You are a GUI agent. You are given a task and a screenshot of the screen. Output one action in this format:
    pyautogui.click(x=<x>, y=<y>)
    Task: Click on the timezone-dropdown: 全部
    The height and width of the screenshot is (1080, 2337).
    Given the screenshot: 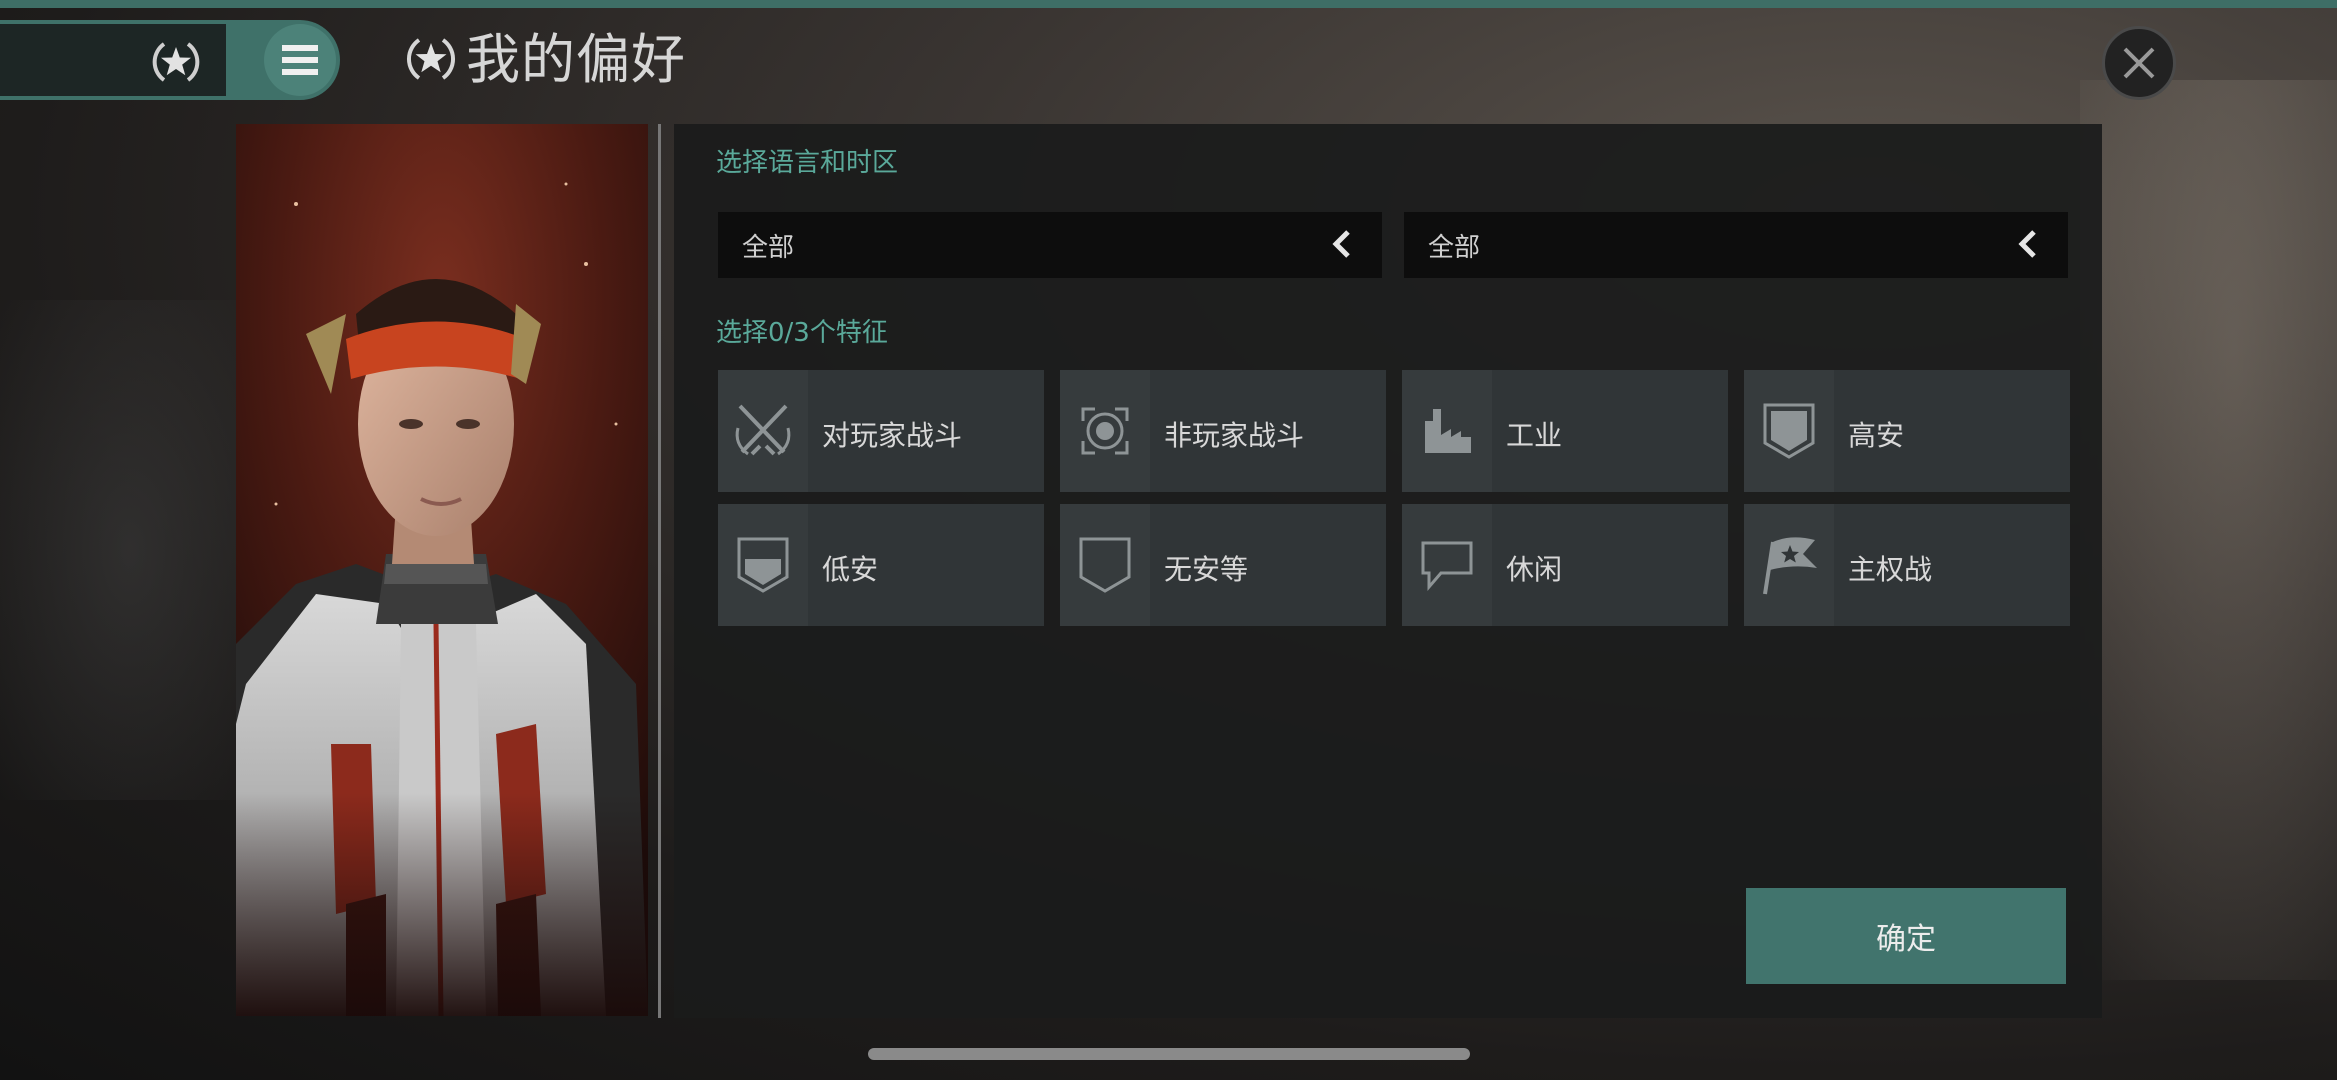 What is the action you would take?
    pyautogui.click(x=1736, y=245)
    